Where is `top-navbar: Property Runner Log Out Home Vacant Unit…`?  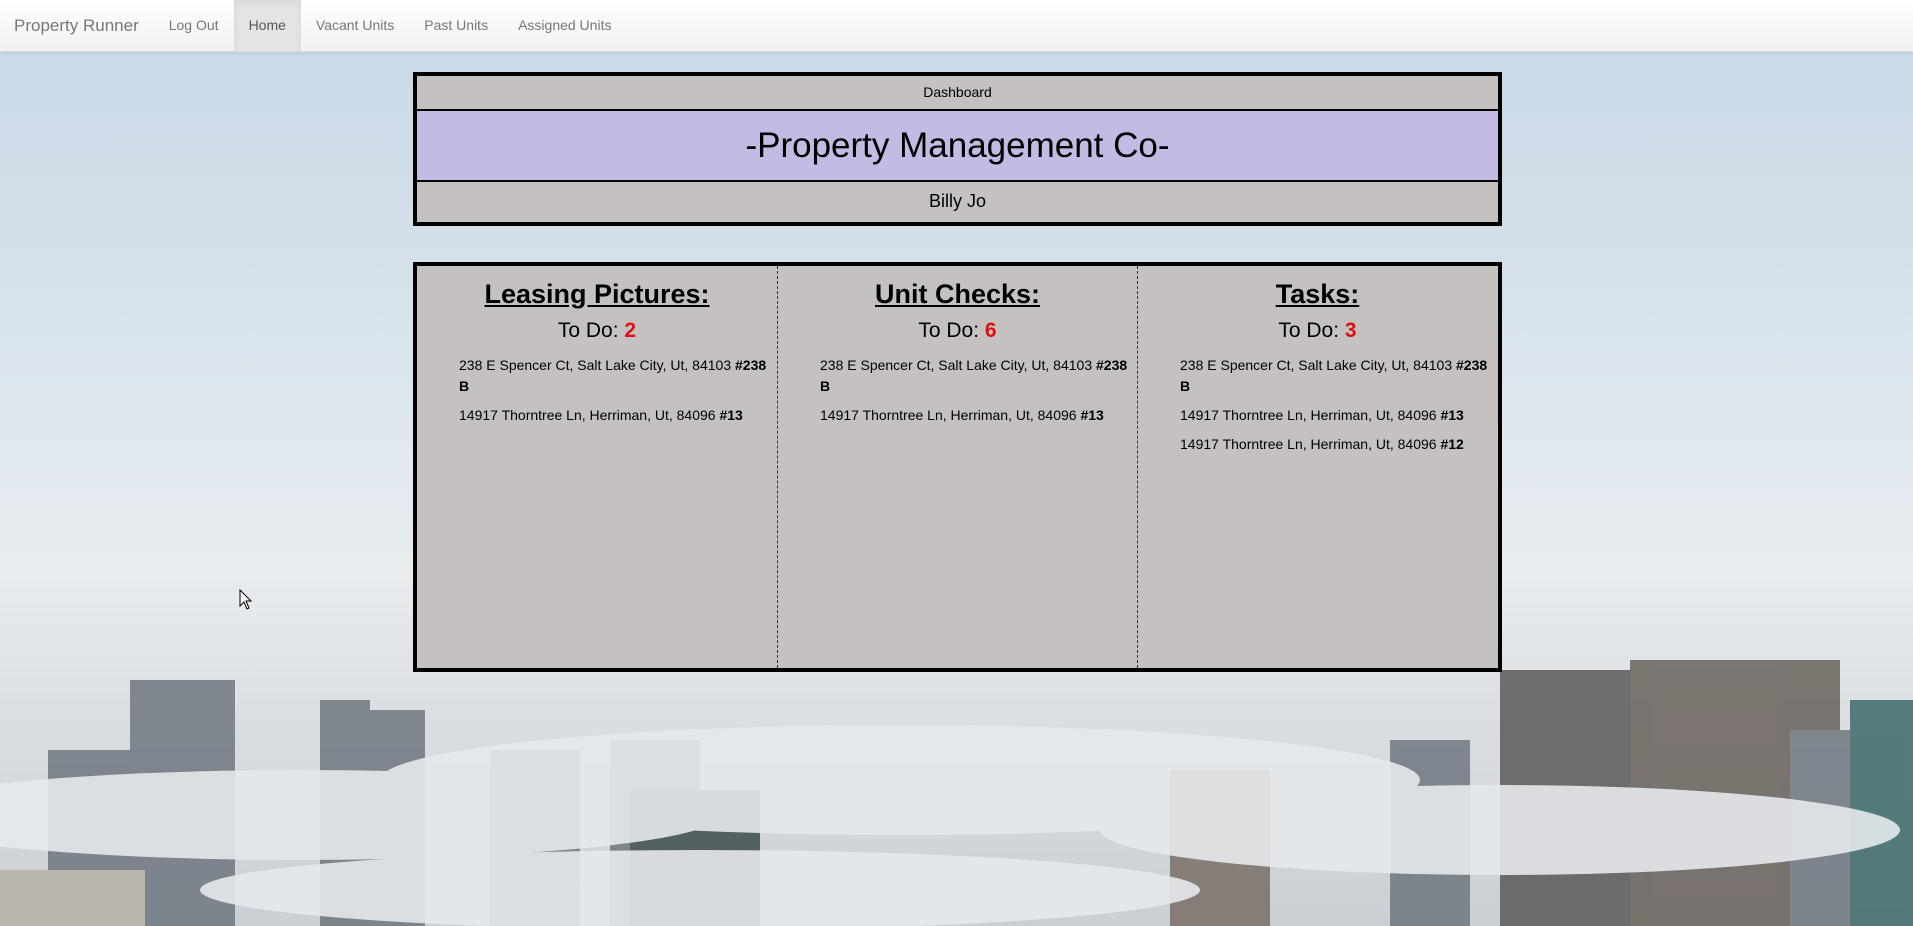 top-navbar: Property Runner Log Out Home Vacant Unit… is located at coordinates (956, 26).